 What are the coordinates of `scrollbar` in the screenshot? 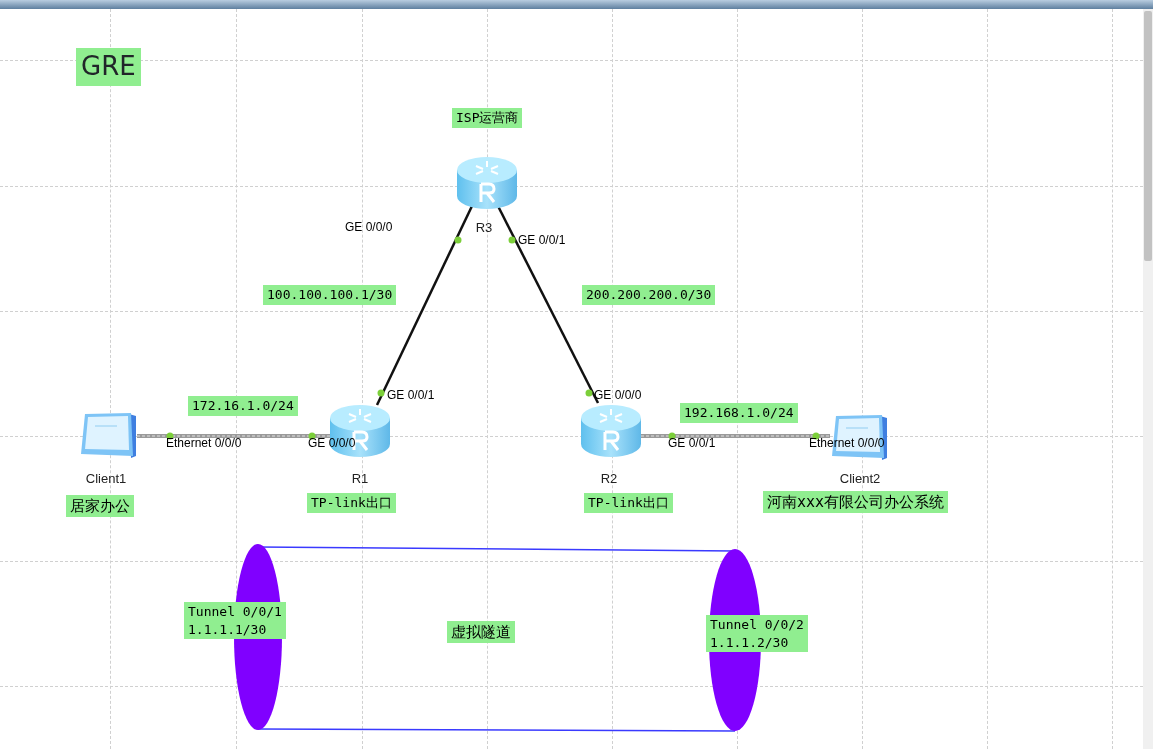 It's located at (1148, 379).